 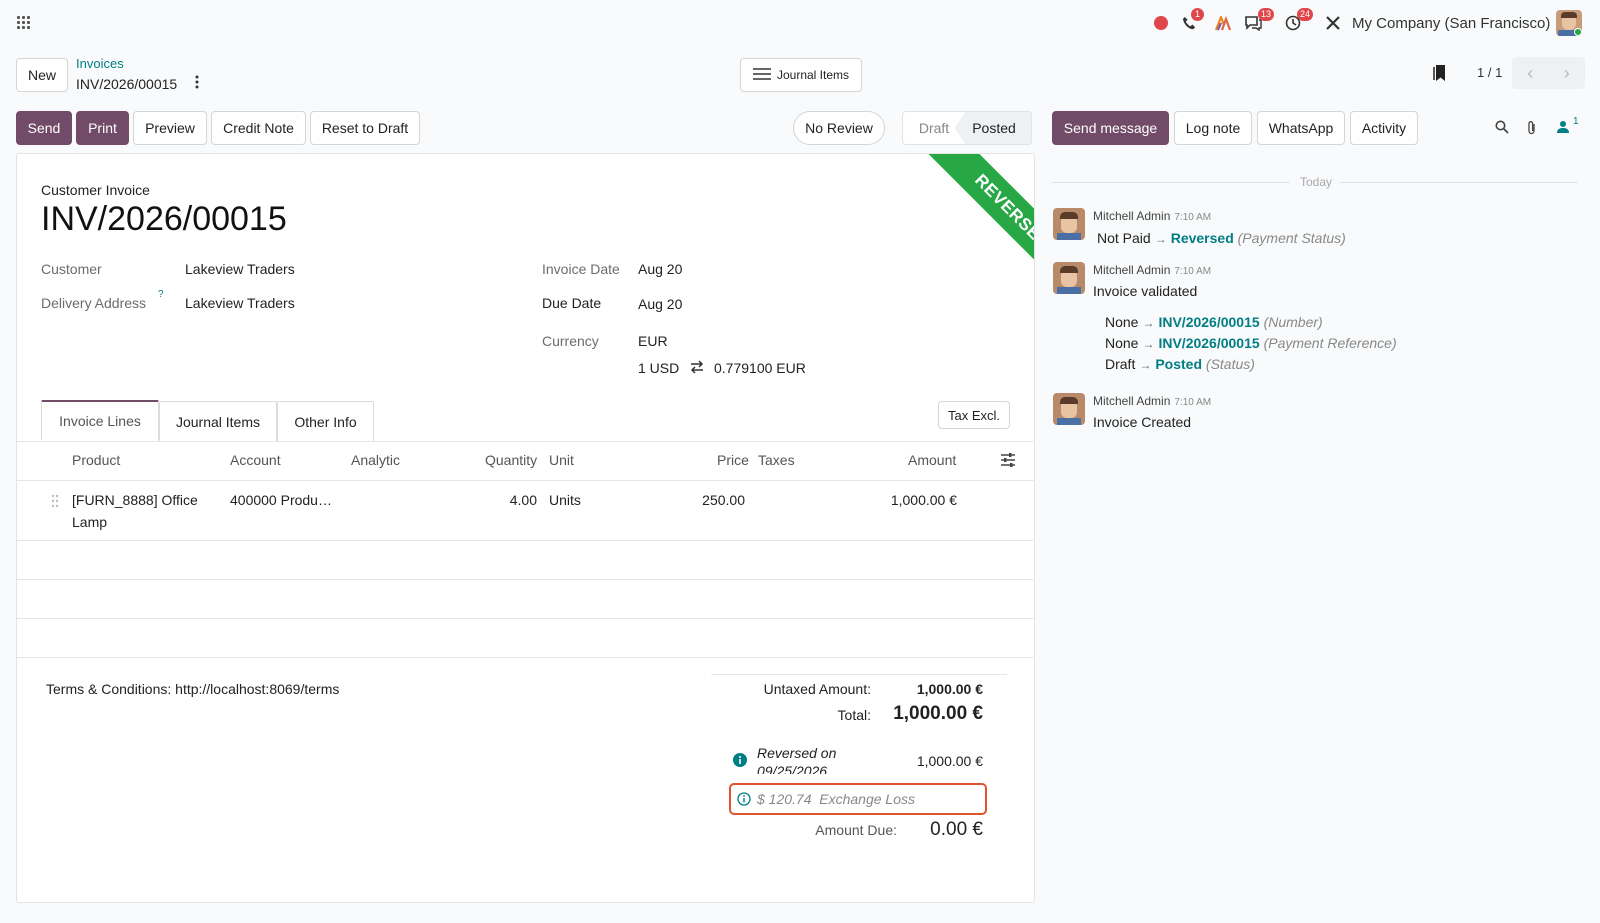 I want to click on send-message-button: Send message, so click(x=1110, y=128).